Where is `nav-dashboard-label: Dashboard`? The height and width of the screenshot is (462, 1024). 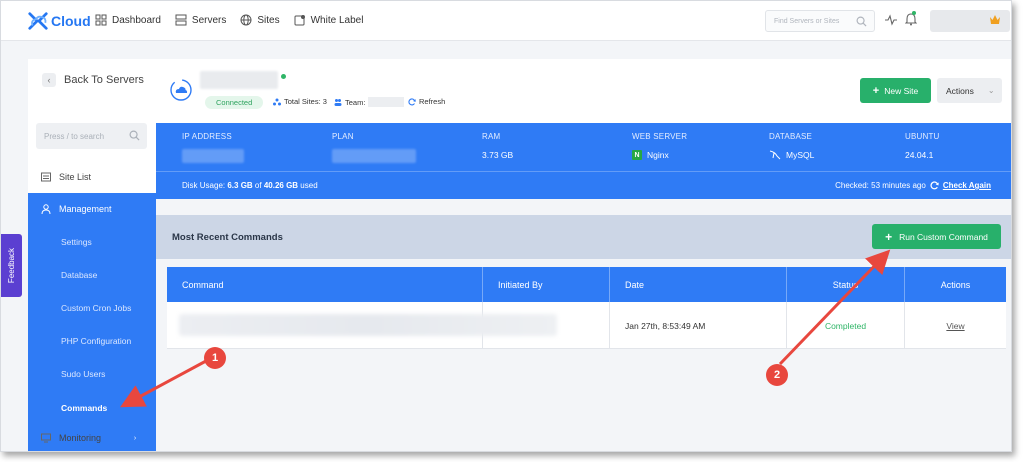
nav-dashboard-label: Dashboard is located at coordinates (136, 20).